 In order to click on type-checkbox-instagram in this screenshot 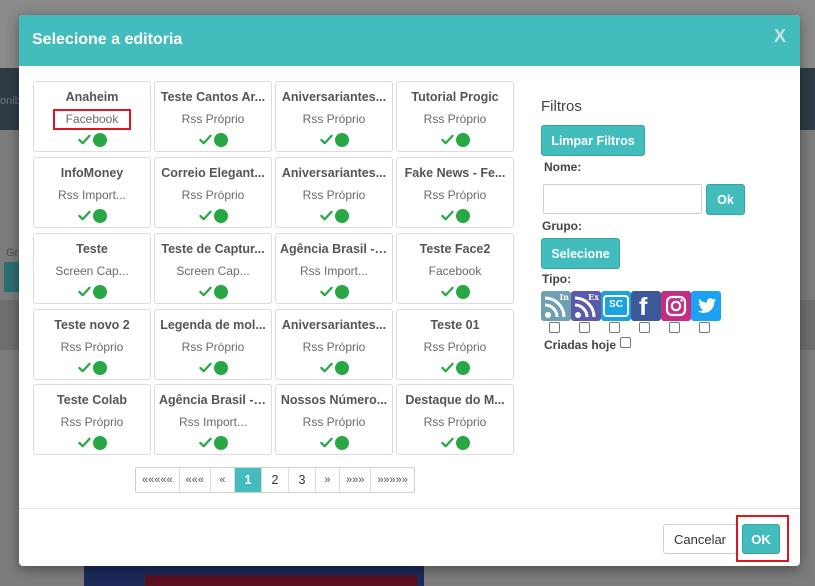, I will do `click(674, 327)`.